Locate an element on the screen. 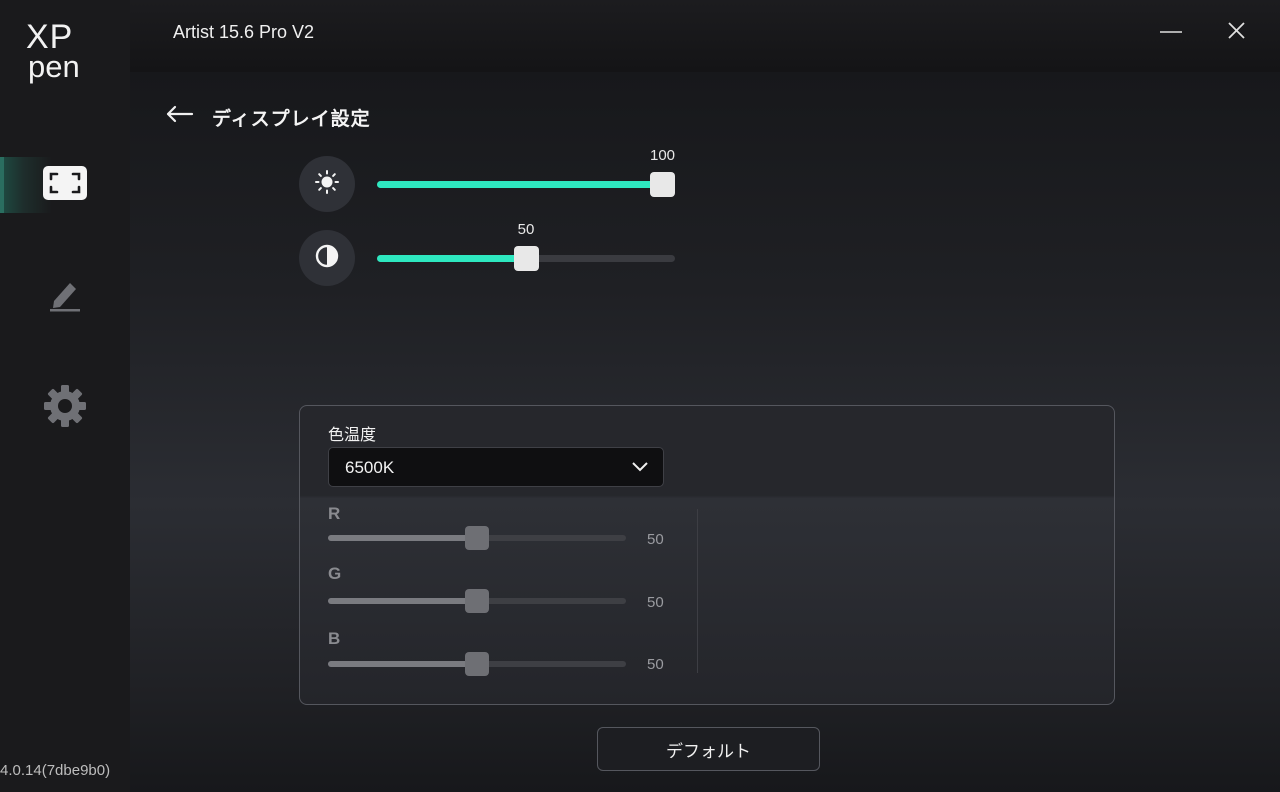  xppen-logo: XP pen is located at coordinates (61, 52).